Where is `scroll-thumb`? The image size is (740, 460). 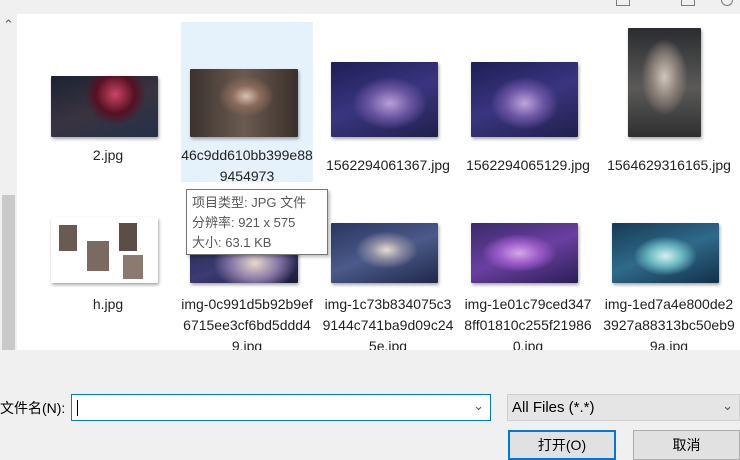 scroll-thumb is located at coordinates (8, 274).